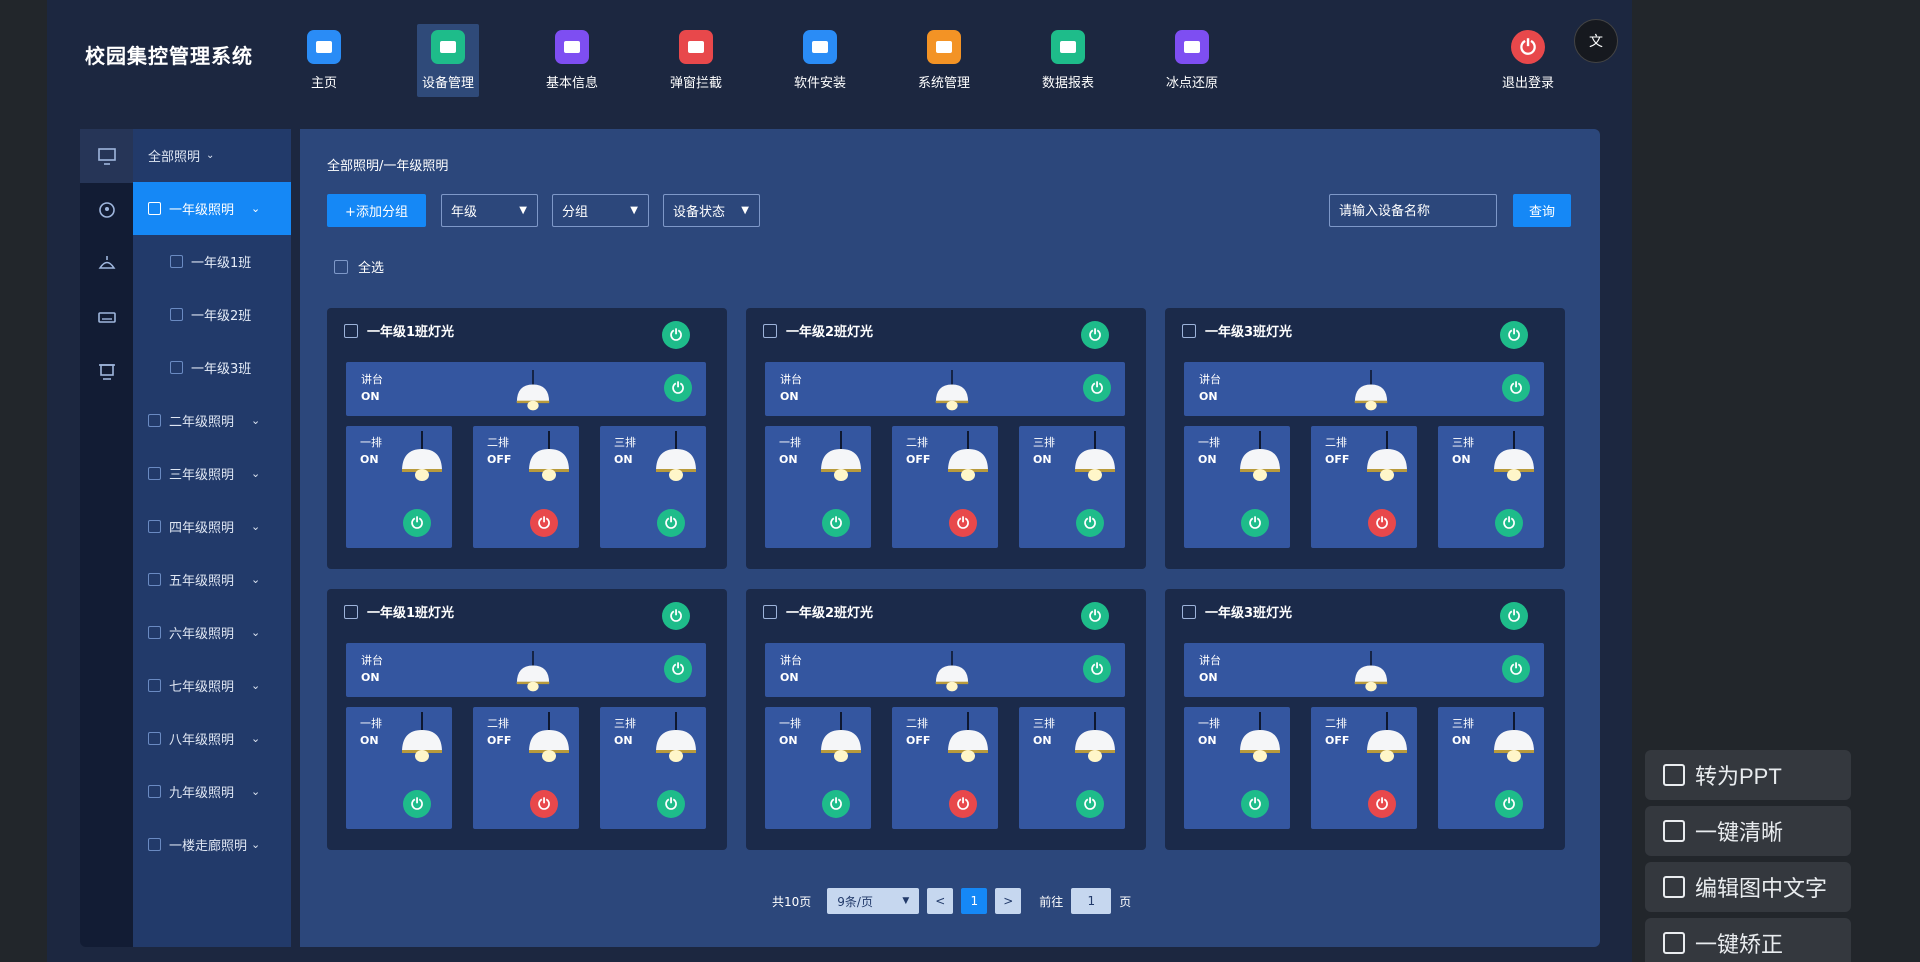 The height and width of the screenshot is (962, 1920). Describe the element at coordinates (1008, 901) in the screenshot. I see `next-page-button: >` at that location.